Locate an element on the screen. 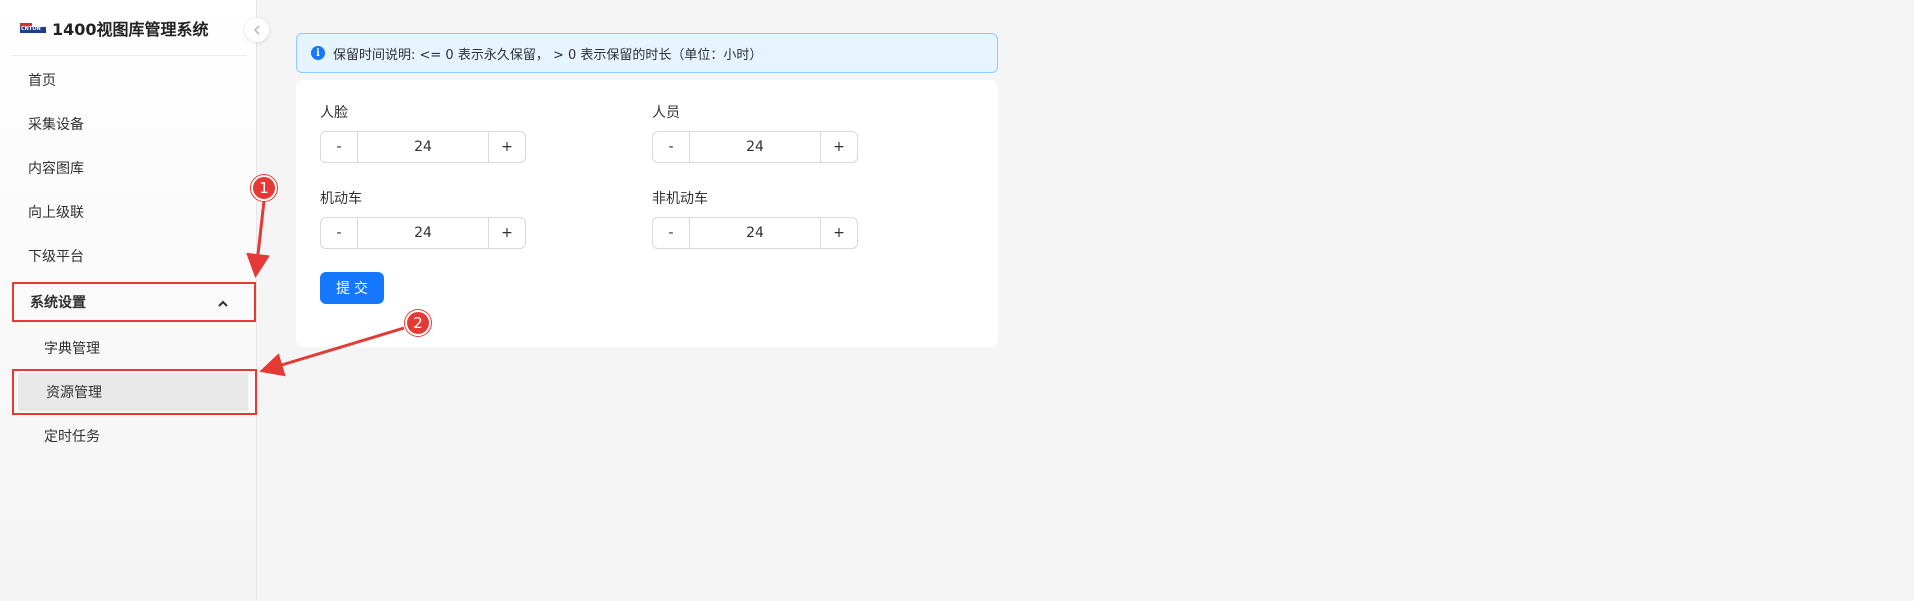 The width and height of the screenshot is (1914, 601). company-logo: CNTON is located at coordinates (33, 28).